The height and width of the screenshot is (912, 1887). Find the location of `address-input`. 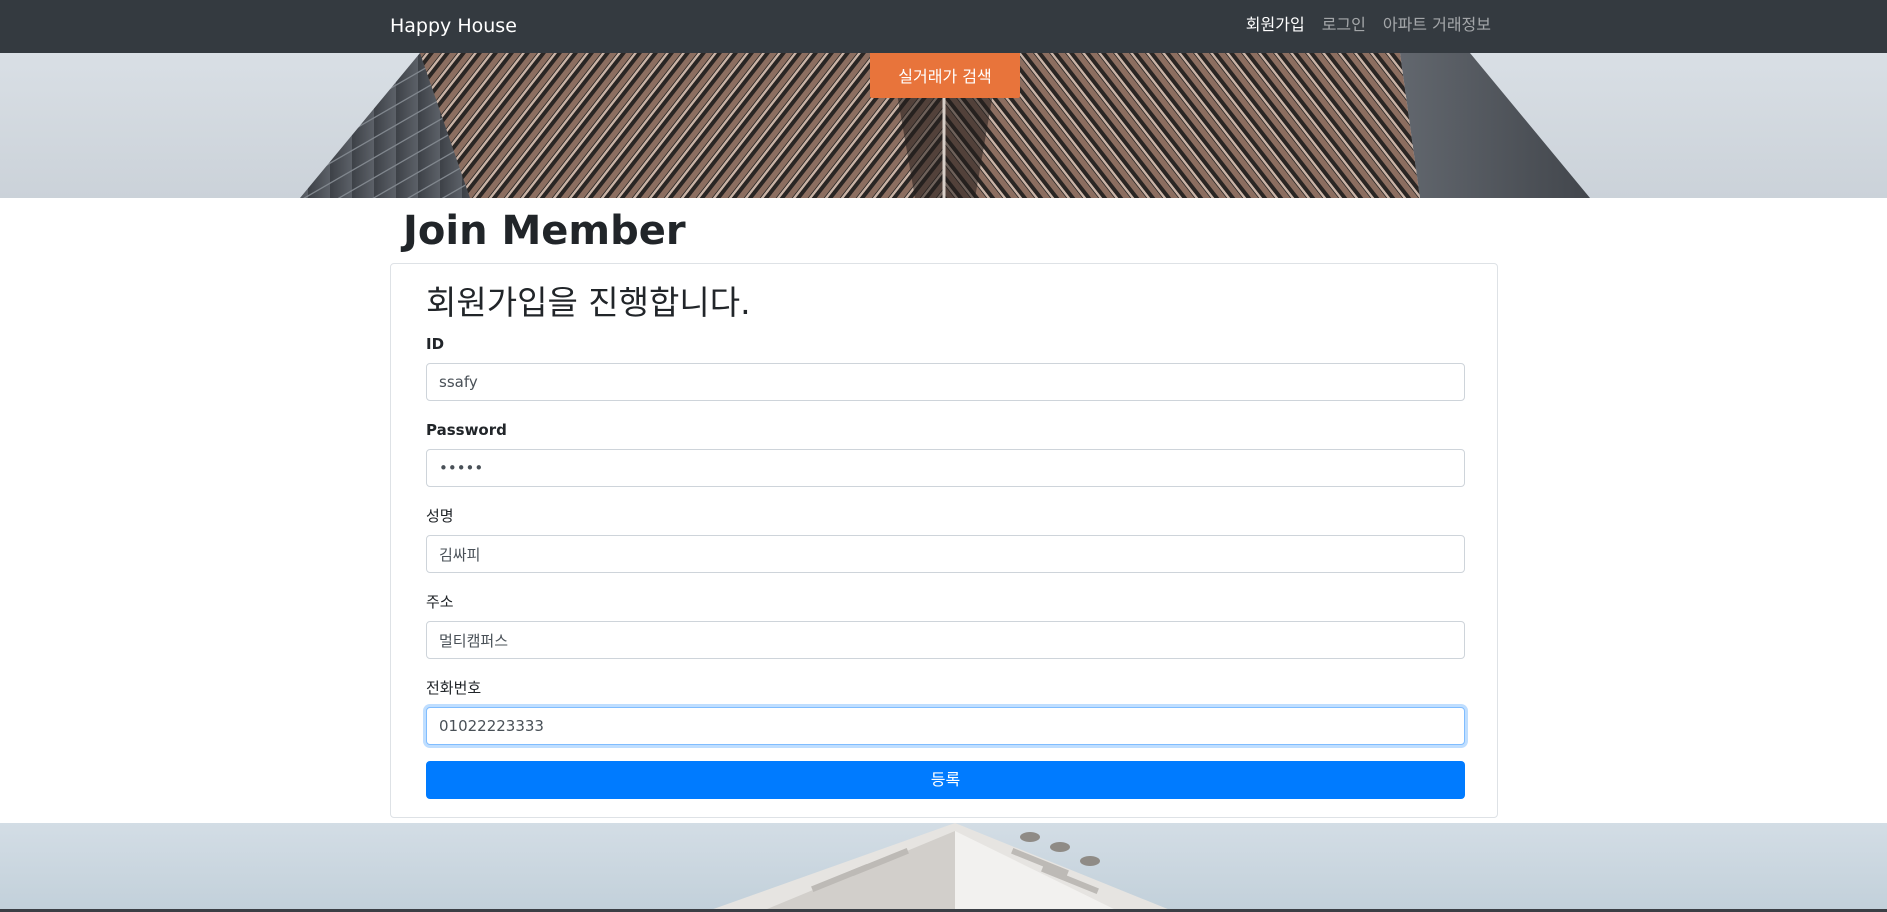

address-input is located at coordinates (945, 640).